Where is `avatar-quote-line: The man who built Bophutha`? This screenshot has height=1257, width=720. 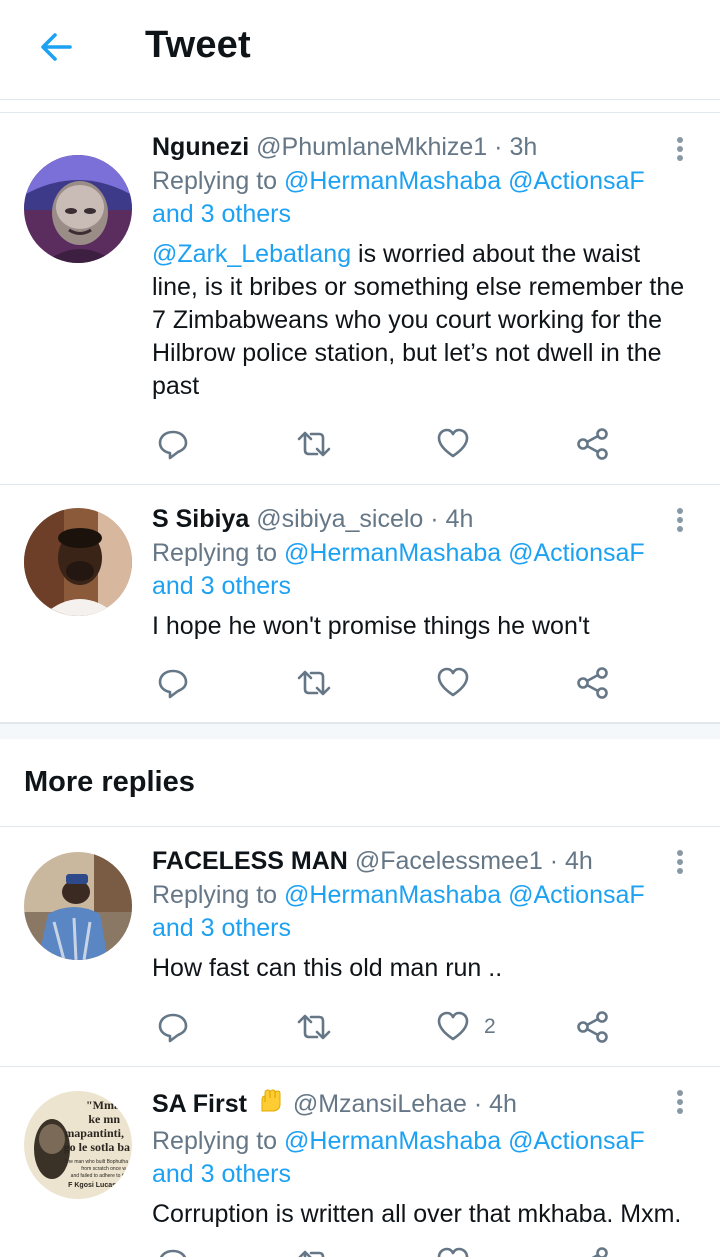
avatar-quote-line: The man who built Bophutha is located at coordinates (96, 1162).